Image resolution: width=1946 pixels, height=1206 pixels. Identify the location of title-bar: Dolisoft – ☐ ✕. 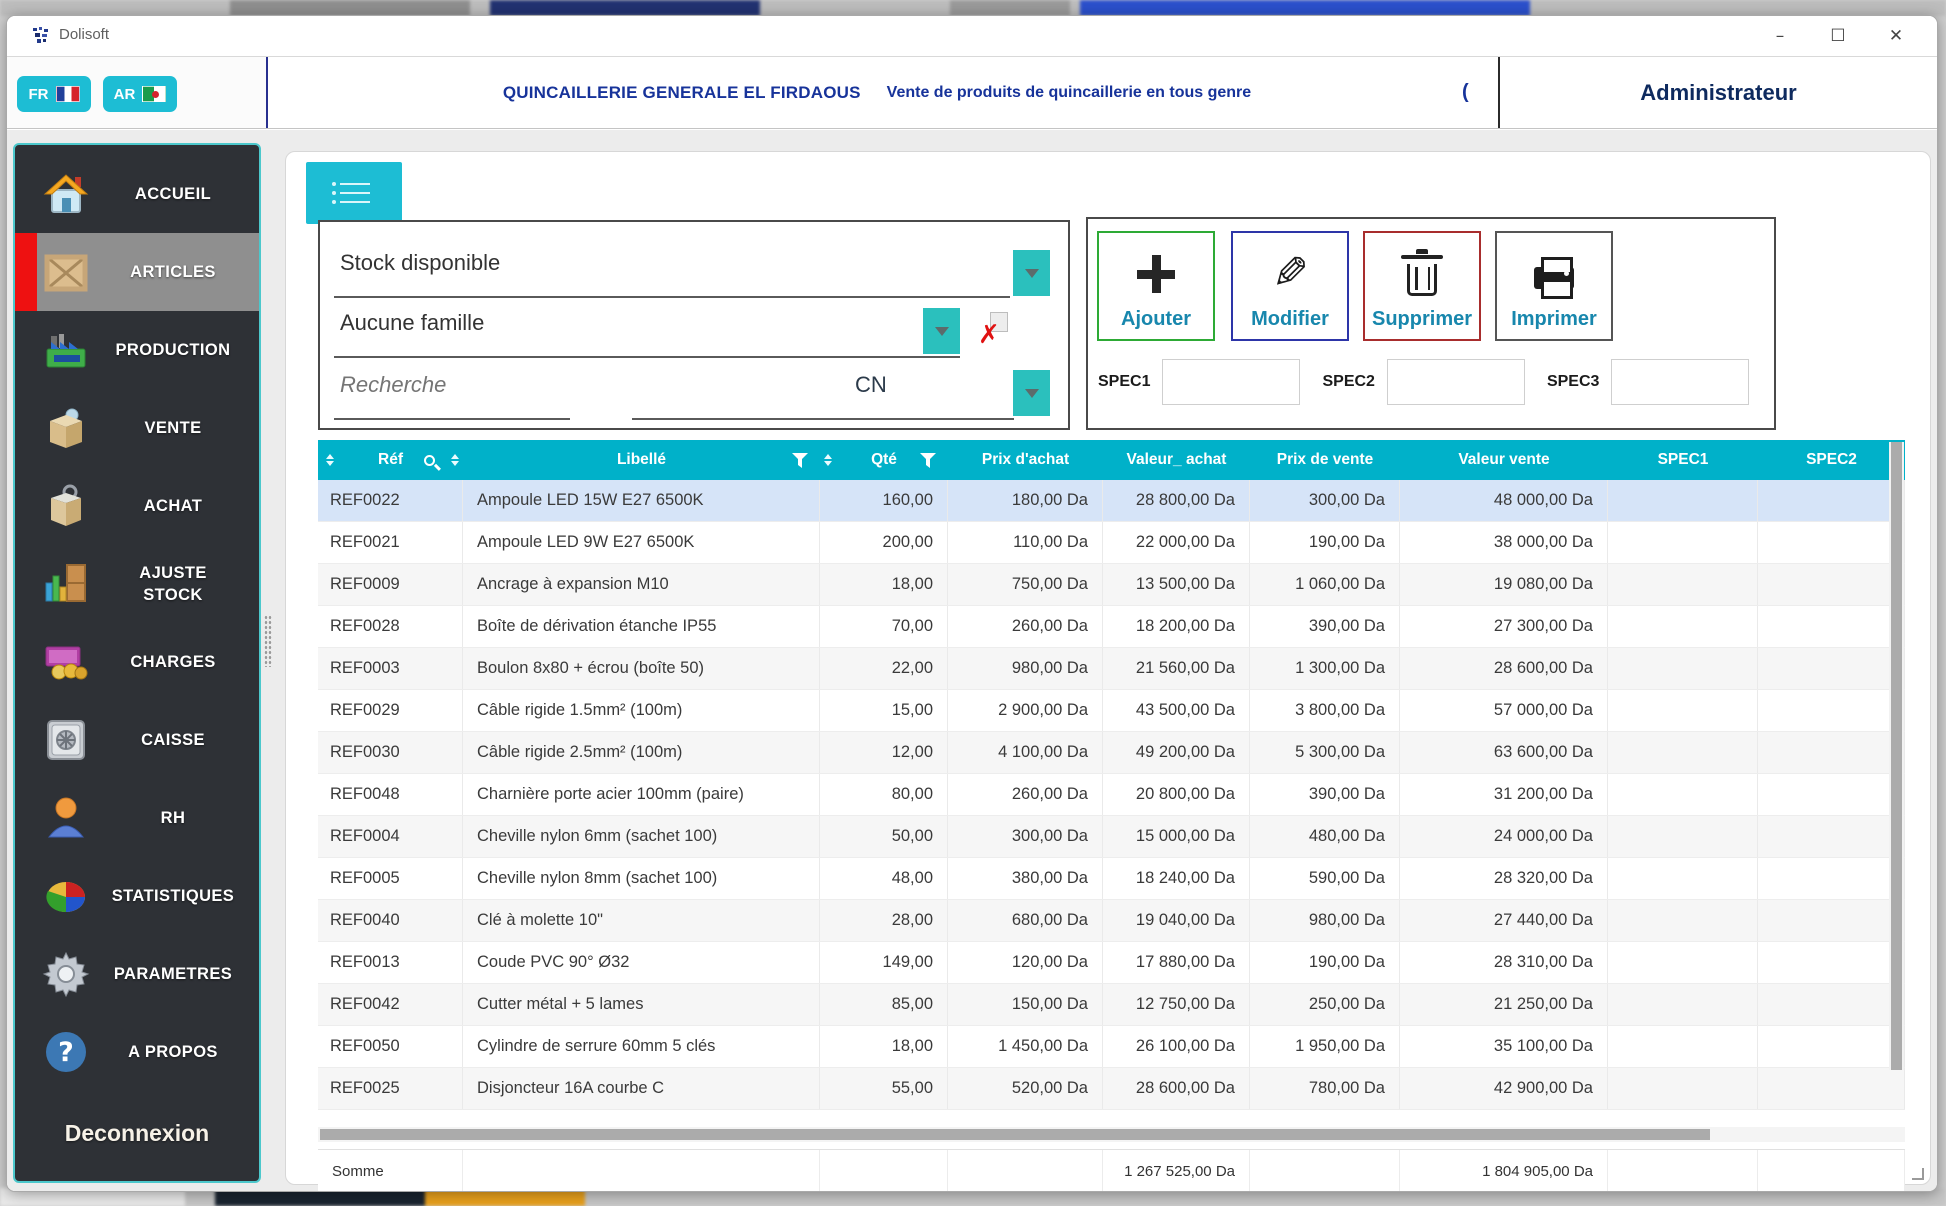
(972, 36).